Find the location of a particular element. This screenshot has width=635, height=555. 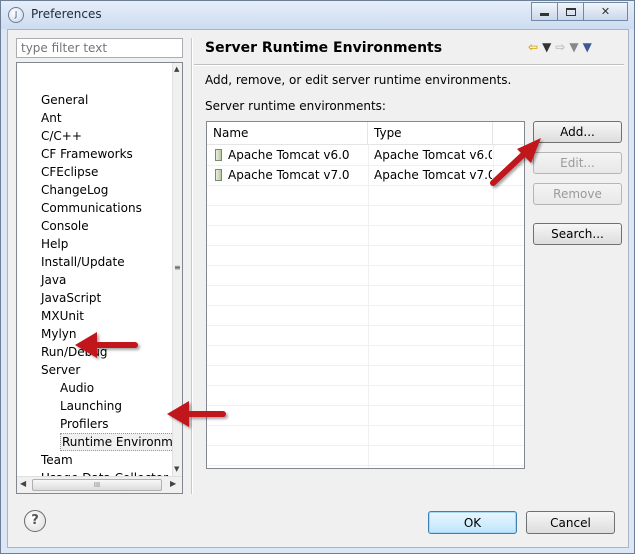

tree-item: Server is located at coordinates (60, 370).